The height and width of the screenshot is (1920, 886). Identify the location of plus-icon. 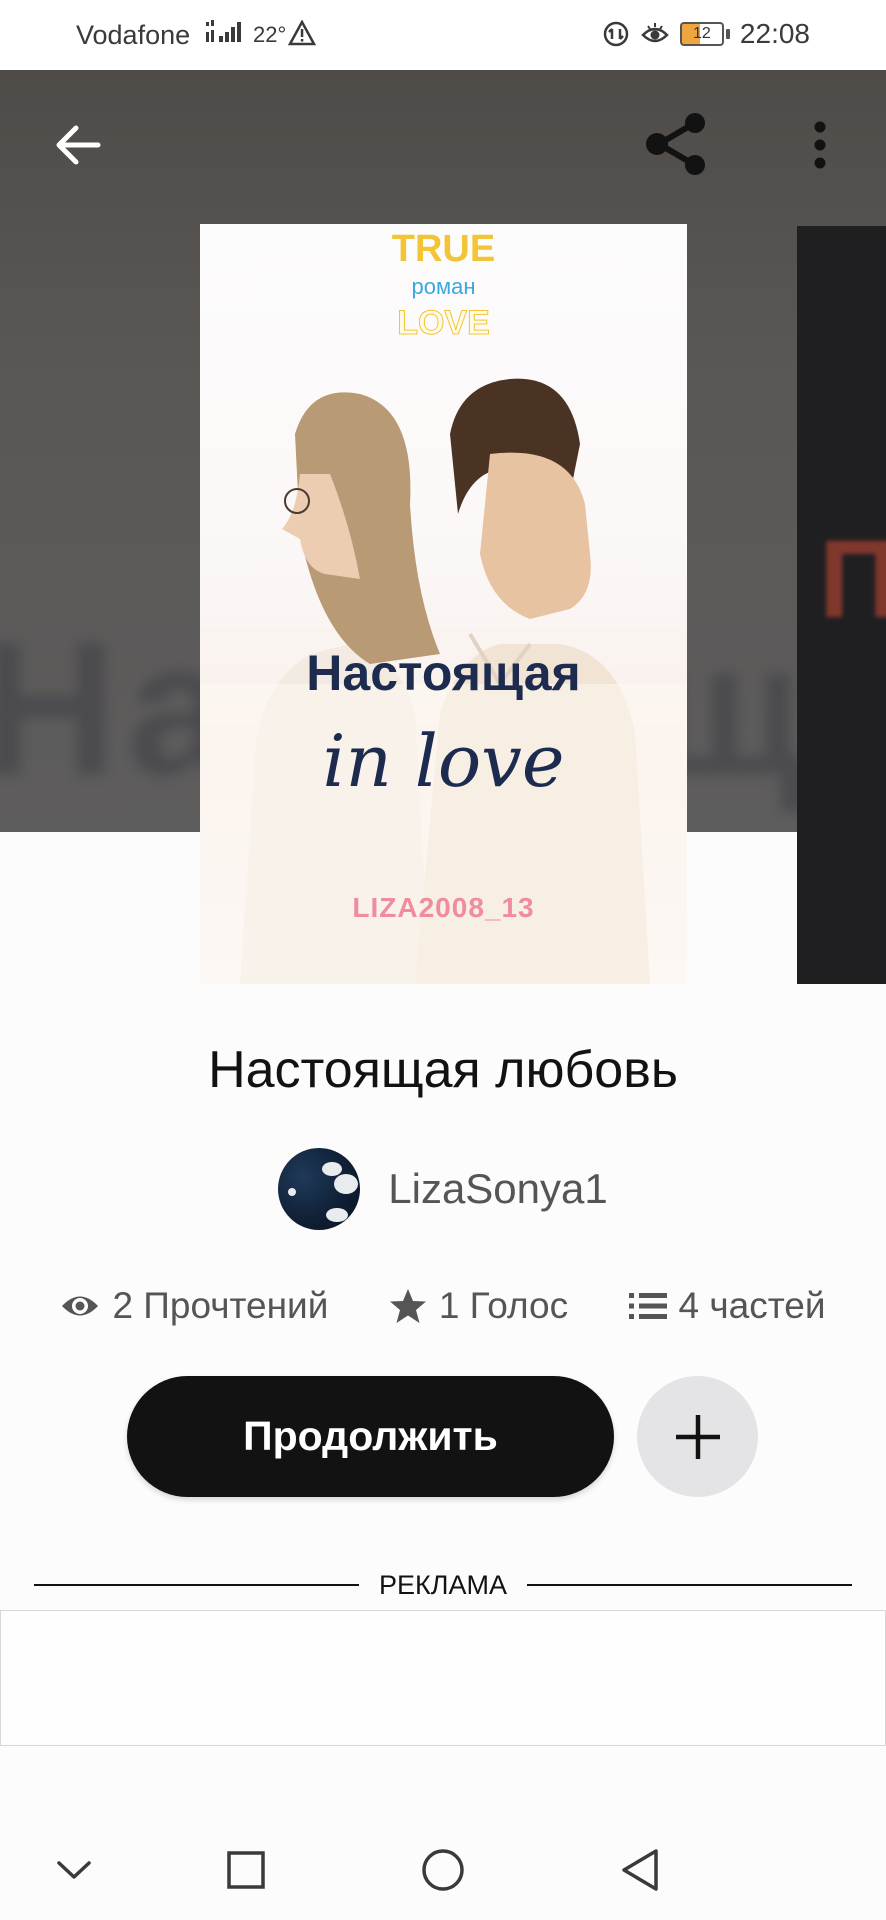
(697, 1436).